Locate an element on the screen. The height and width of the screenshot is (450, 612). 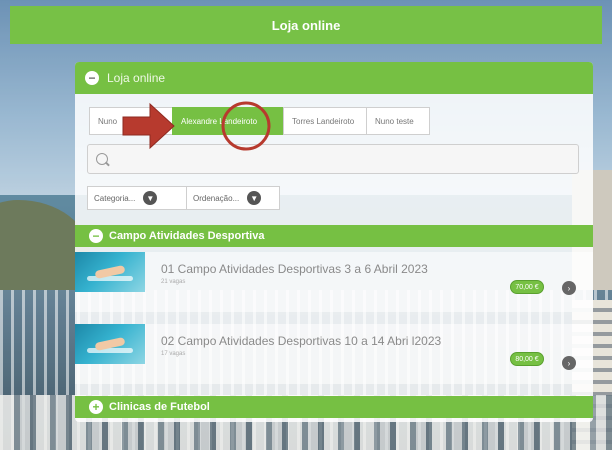
tab-nuno-teste: Nuno teste is located at coordinates (398, 121).